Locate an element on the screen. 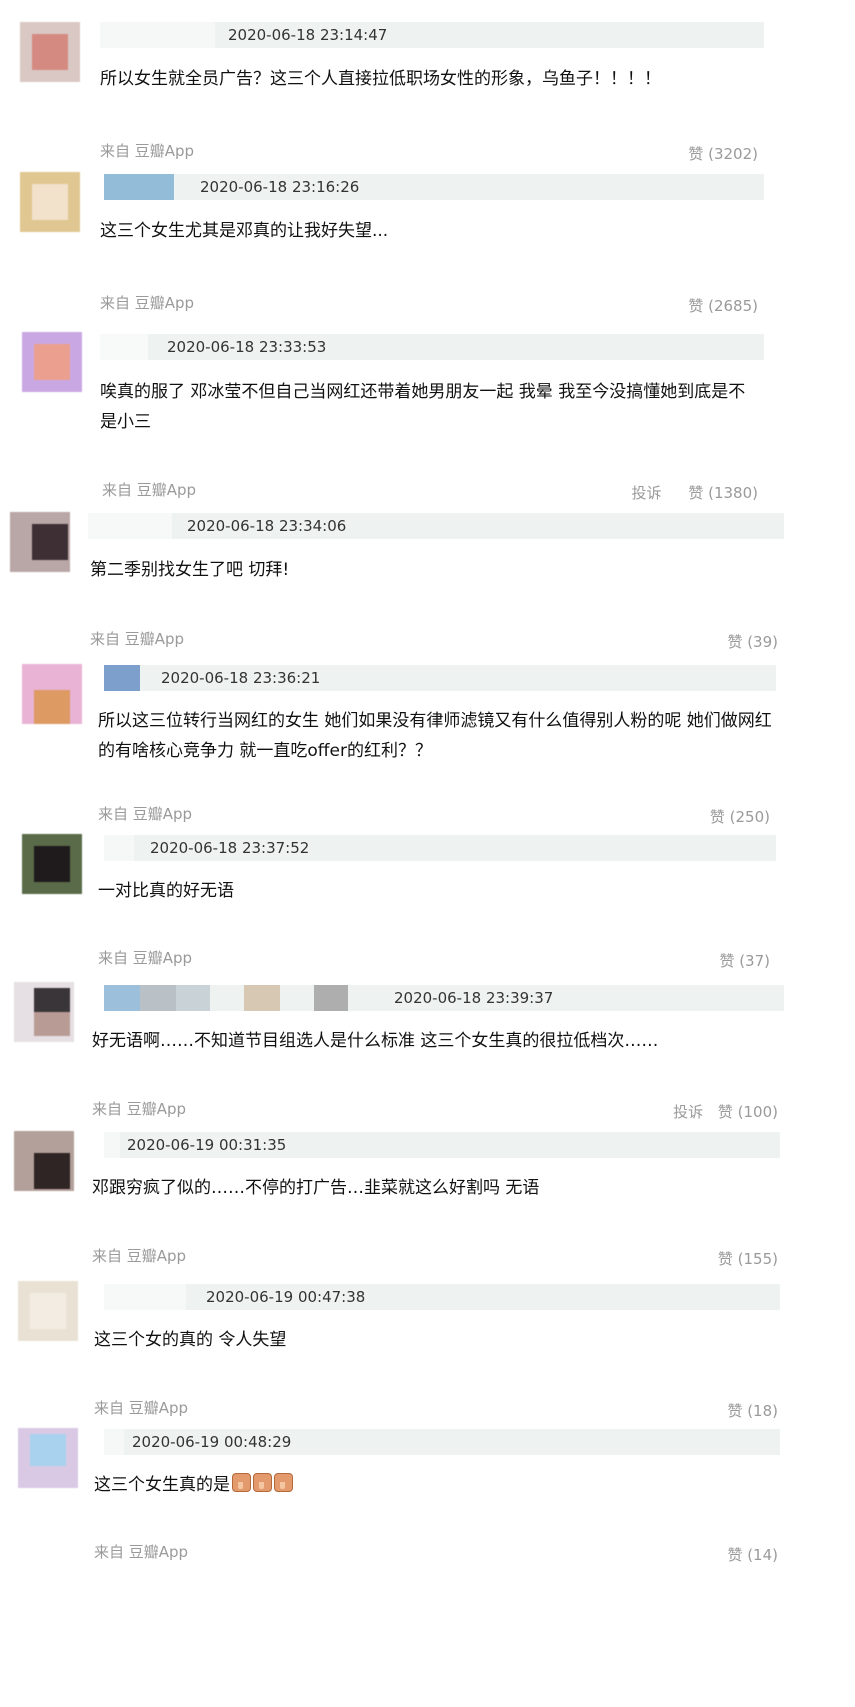 The width and height of the screenshot is (855, 1707). comment-timestamp: 2020-06-18 23:14:47 is located at coordinates (308, 35).